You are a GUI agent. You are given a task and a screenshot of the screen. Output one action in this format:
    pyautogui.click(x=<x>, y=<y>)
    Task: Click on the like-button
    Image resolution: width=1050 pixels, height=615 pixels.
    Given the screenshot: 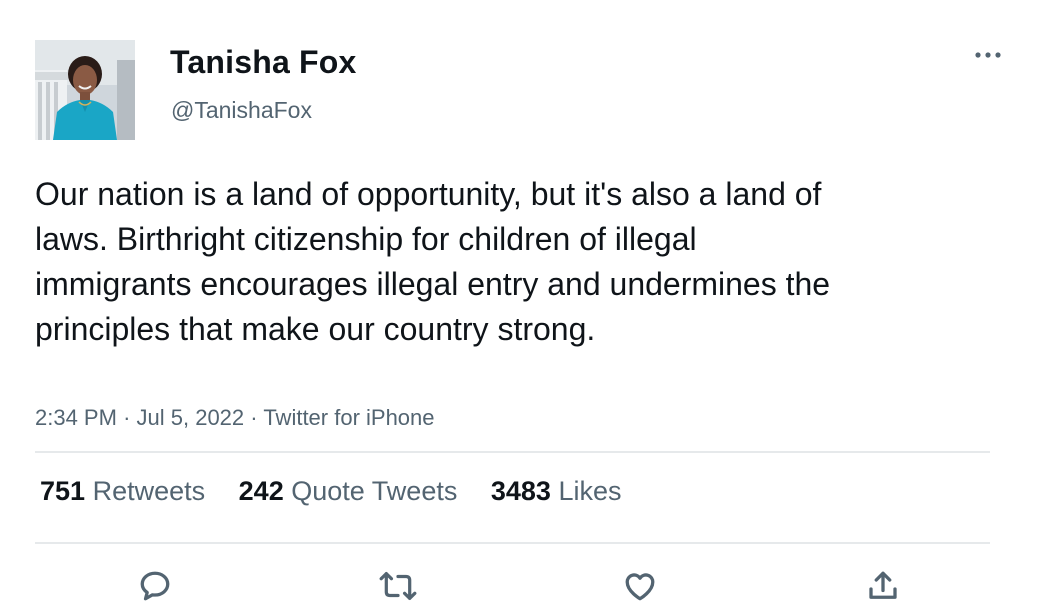 What is the action you would take?
    pyautogui.click(x=640, y=586)
    